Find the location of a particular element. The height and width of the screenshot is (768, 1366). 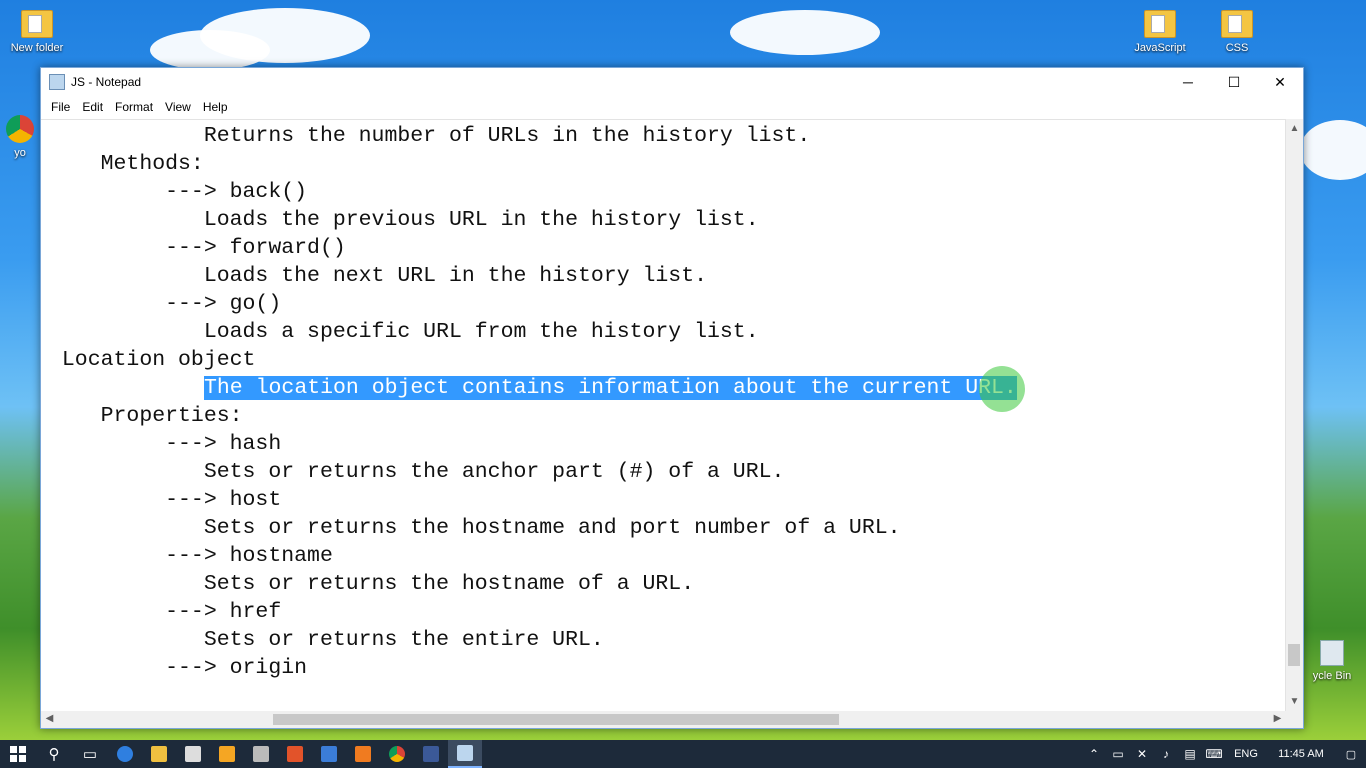

text-line: ---> forward() is located at coordinates (197, 248).